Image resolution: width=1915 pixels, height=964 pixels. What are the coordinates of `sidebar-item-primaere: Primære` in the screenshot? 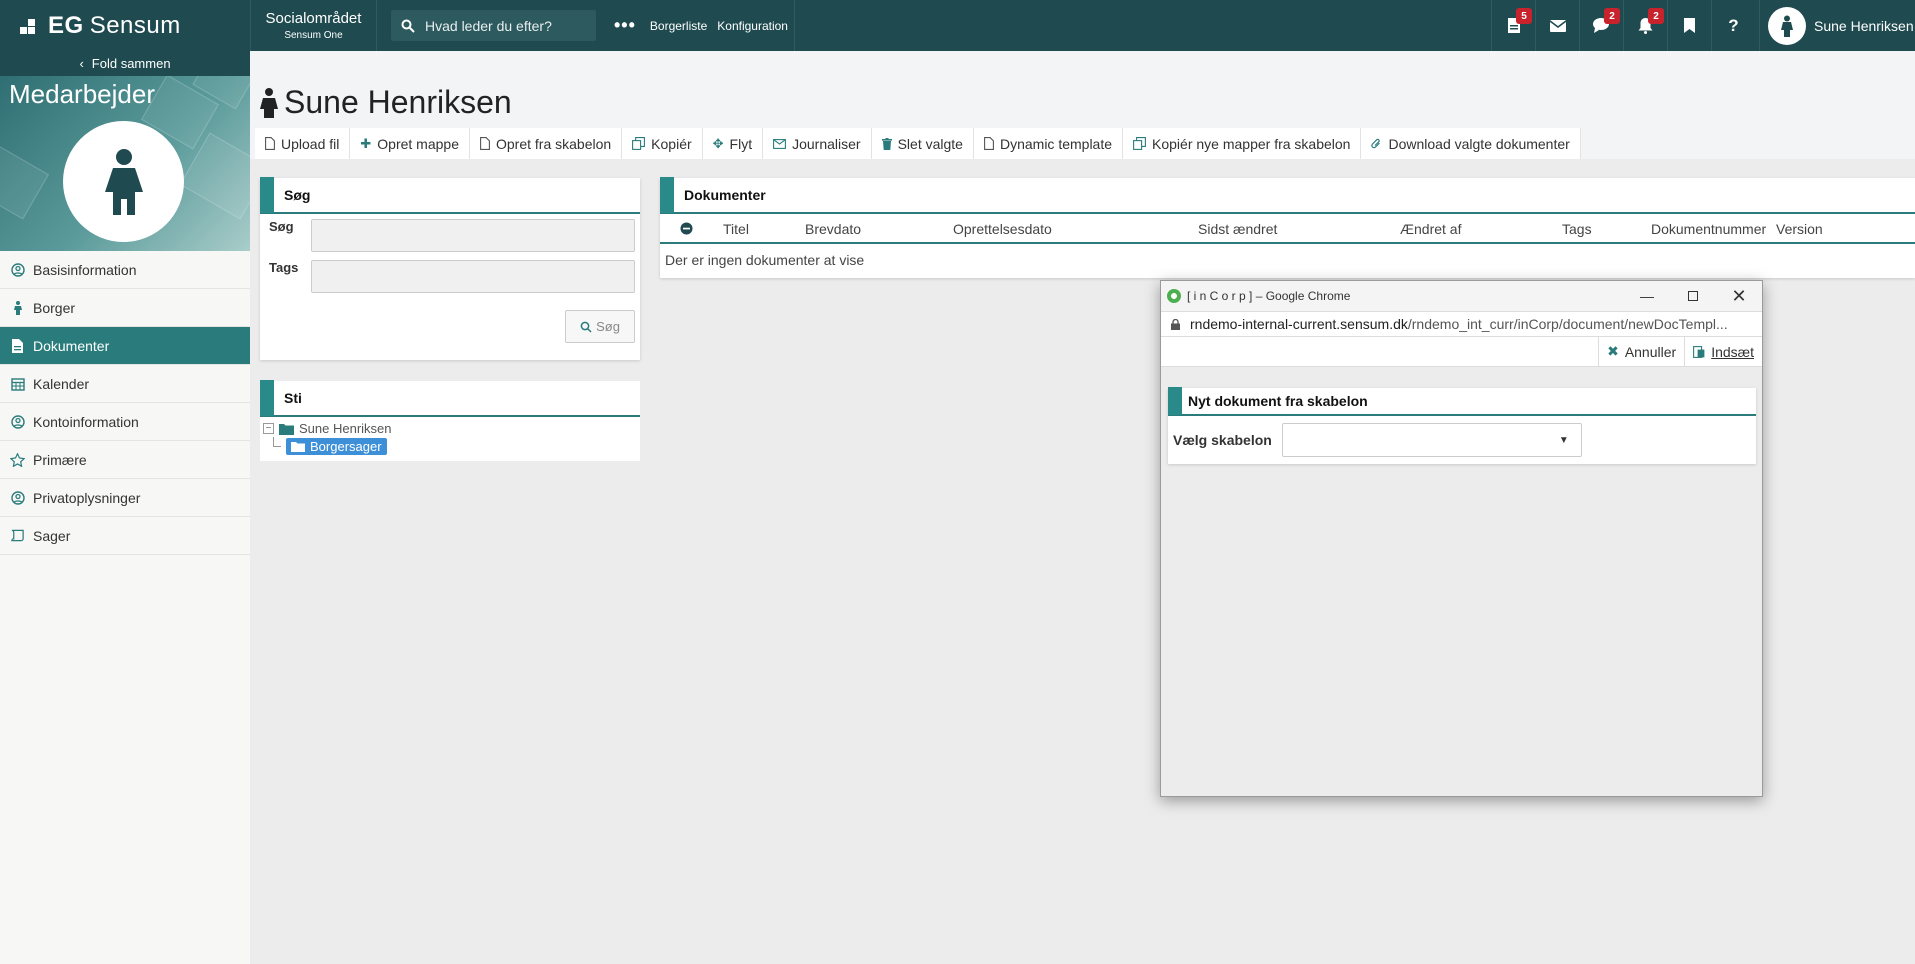 It's located at (125, 460).